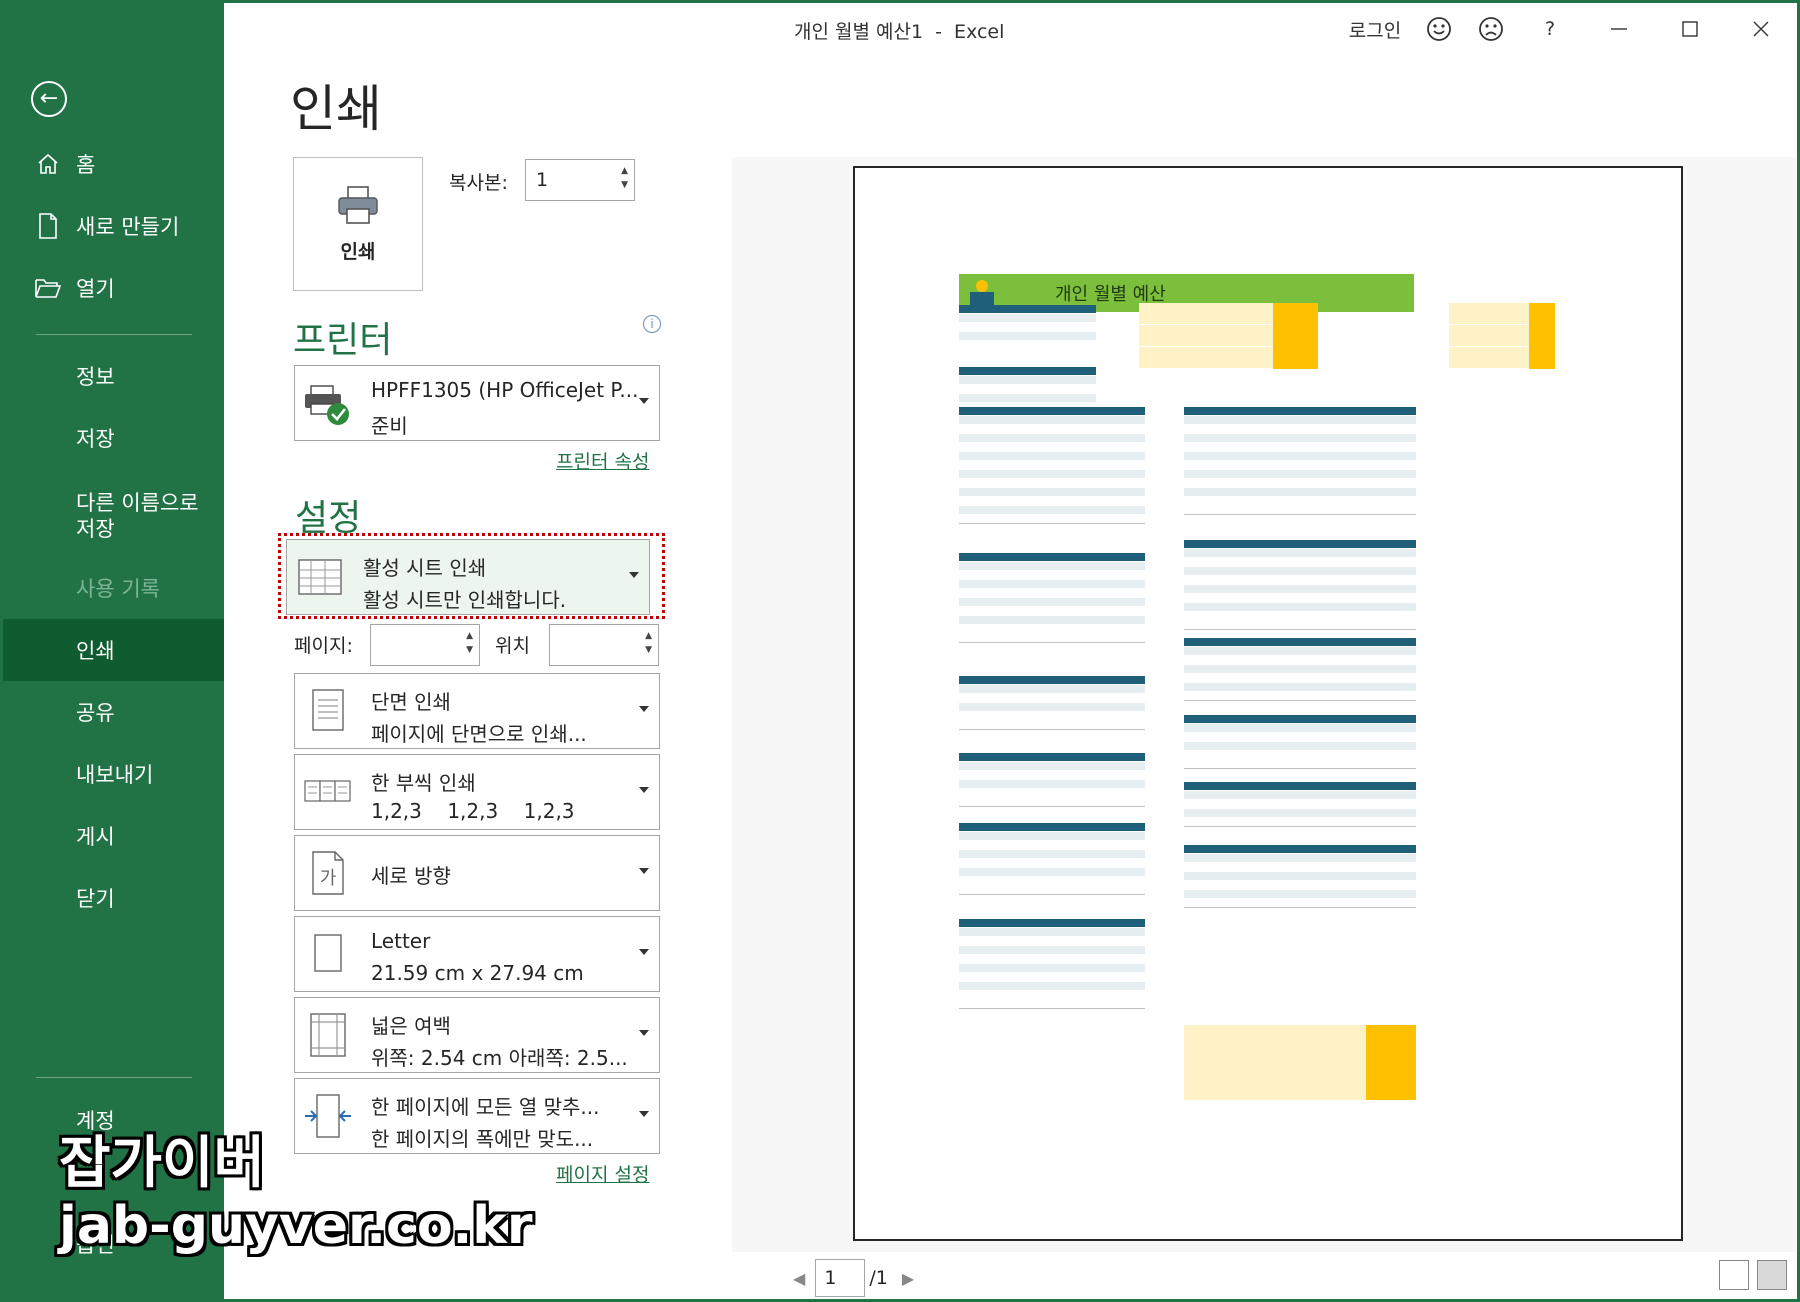 The width and height of the screenshot is (1800, 1302). I want to click on sidebar-item-new: 새로 만들기, so click(113, 226).